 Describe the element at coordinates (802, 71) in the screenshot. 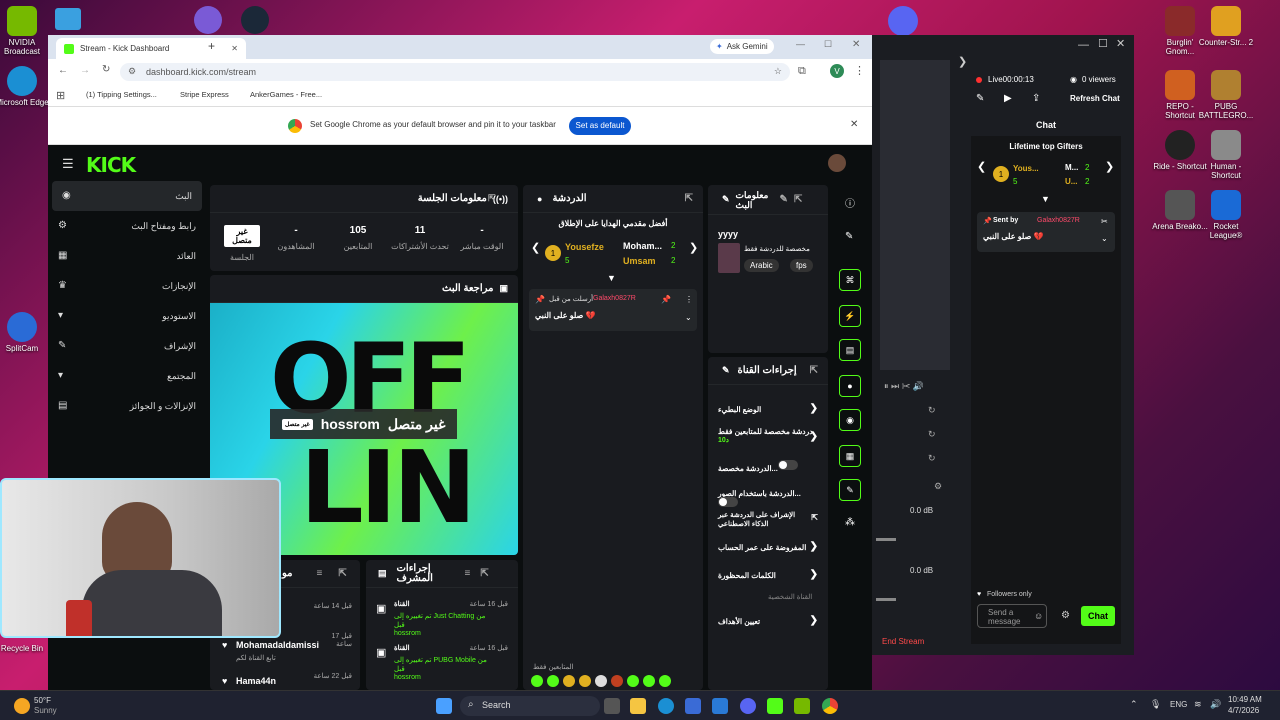

I see `extensions-icon: ⧉` at that location.